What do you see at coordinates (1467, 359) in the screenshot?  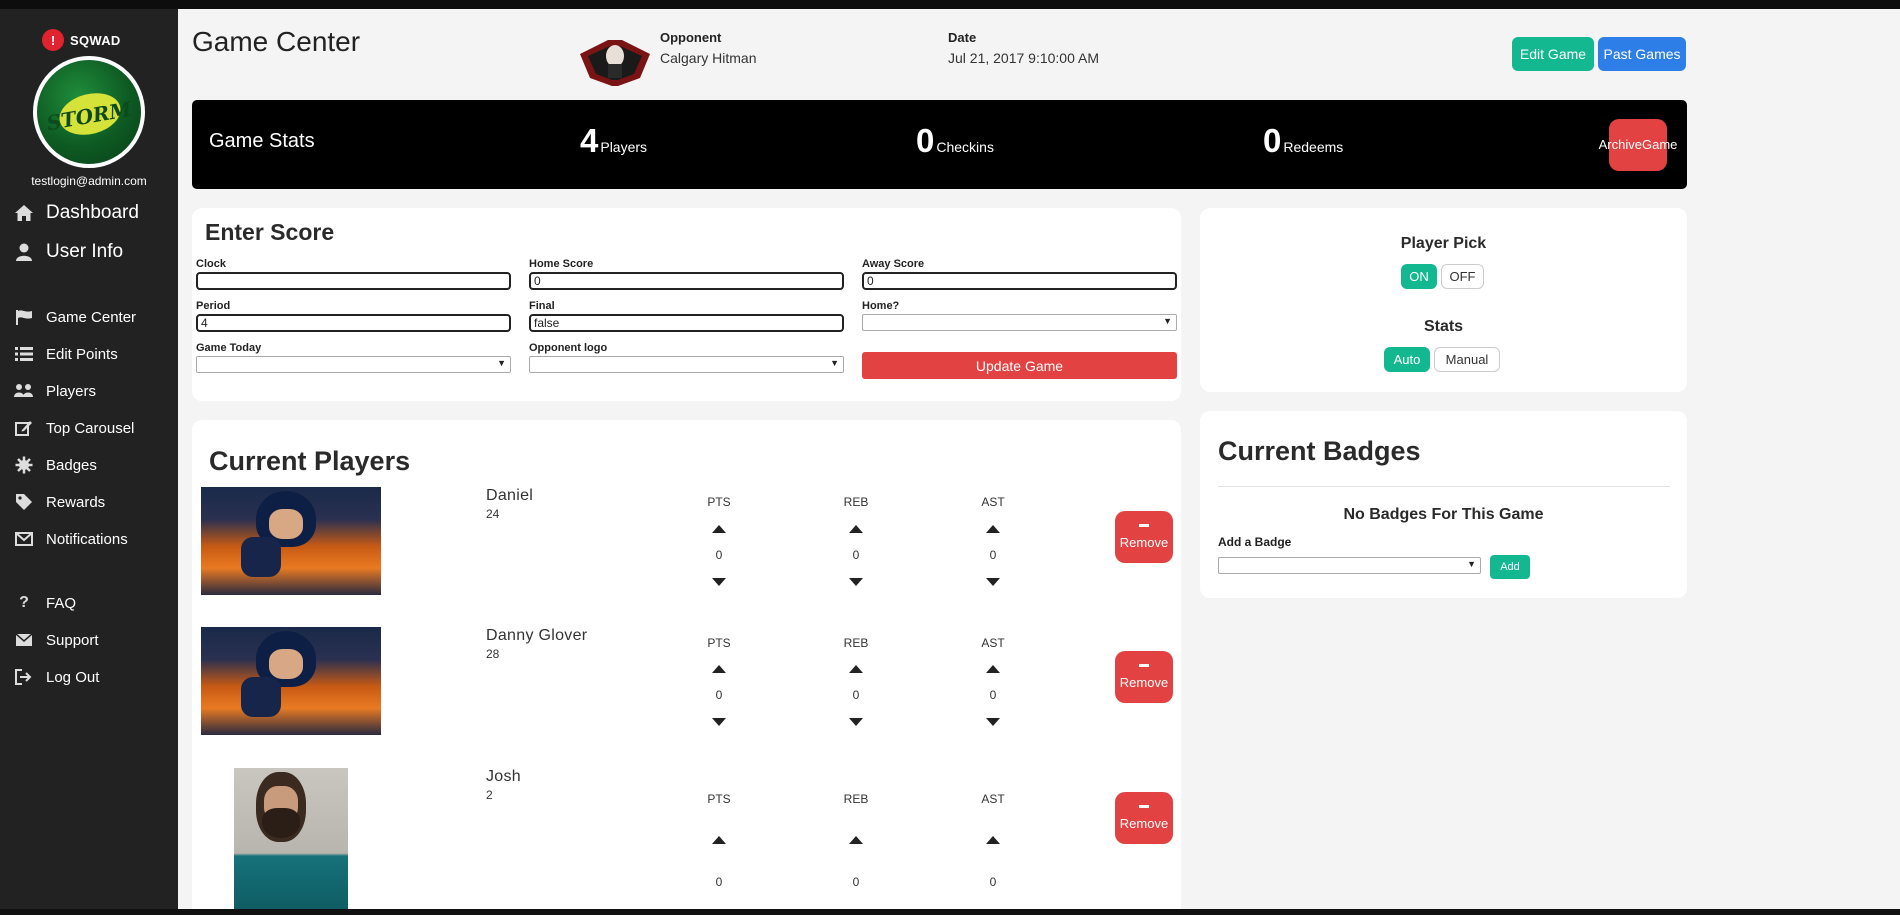 I see `stats-manual-toggle: Manual` at bounding box center [1467, 359].